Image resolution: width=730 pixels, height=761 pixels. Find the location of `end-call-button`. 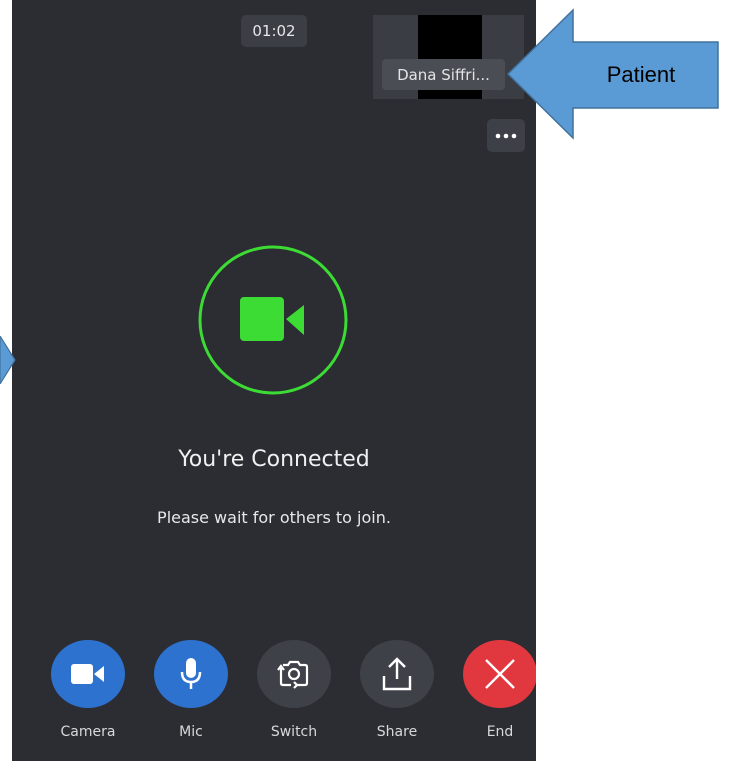

end-call-button is located at coordinates (499, 674).